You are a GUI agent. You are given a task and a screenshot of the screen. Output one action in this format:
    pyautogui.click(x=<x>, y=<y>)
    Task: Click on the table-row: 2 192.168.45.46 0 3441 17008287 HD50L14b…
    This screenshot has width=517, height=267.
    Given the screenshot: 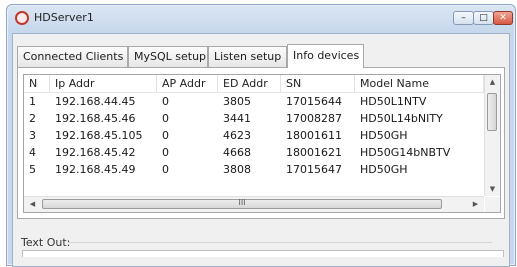 What is the action you would take?
    pyautogui.click(x=254, y=118)
    